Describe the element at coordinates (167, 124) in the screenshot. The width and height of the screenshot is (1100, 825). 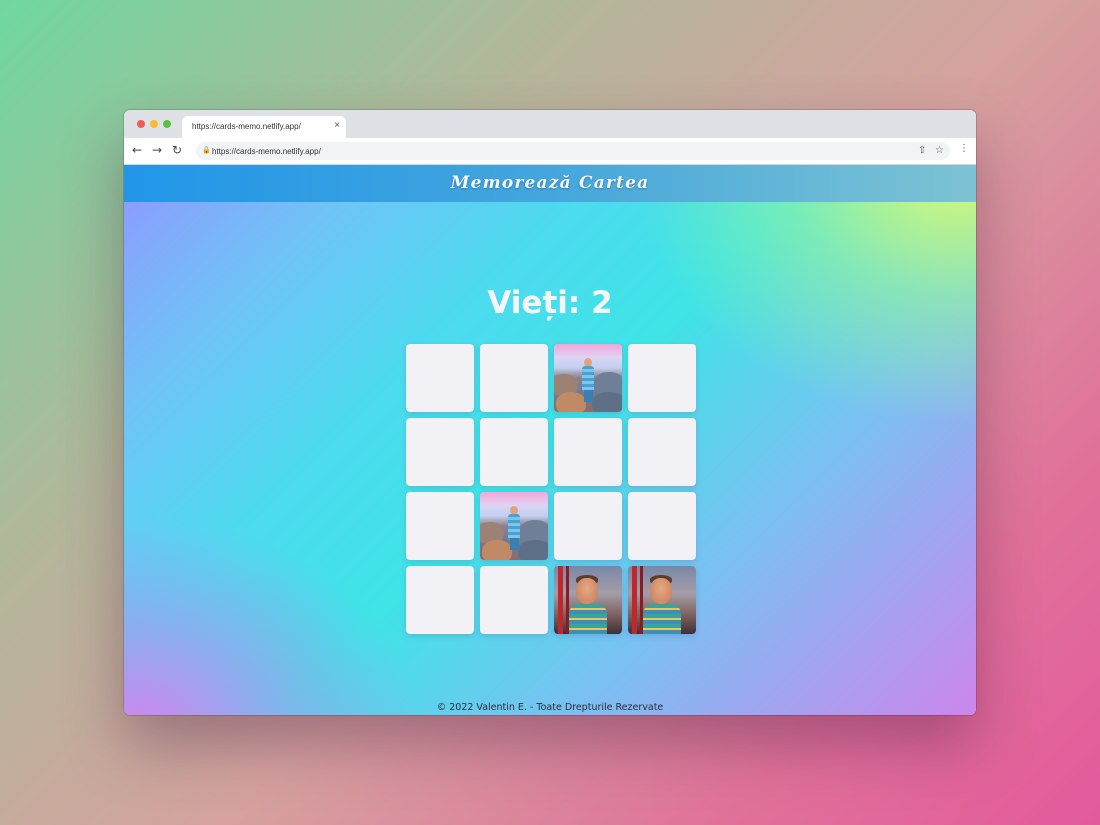
I see `maximize-window-button` at that location.